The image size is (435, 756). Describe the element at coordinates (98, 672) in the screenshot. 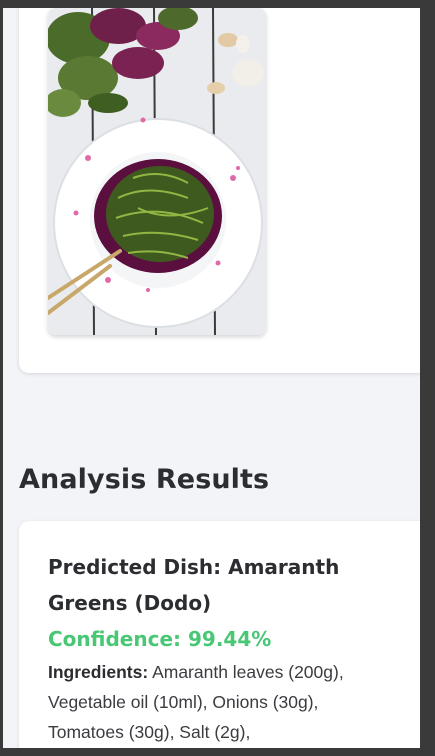

I see `ingredients-label: Ingredients:` at that location.